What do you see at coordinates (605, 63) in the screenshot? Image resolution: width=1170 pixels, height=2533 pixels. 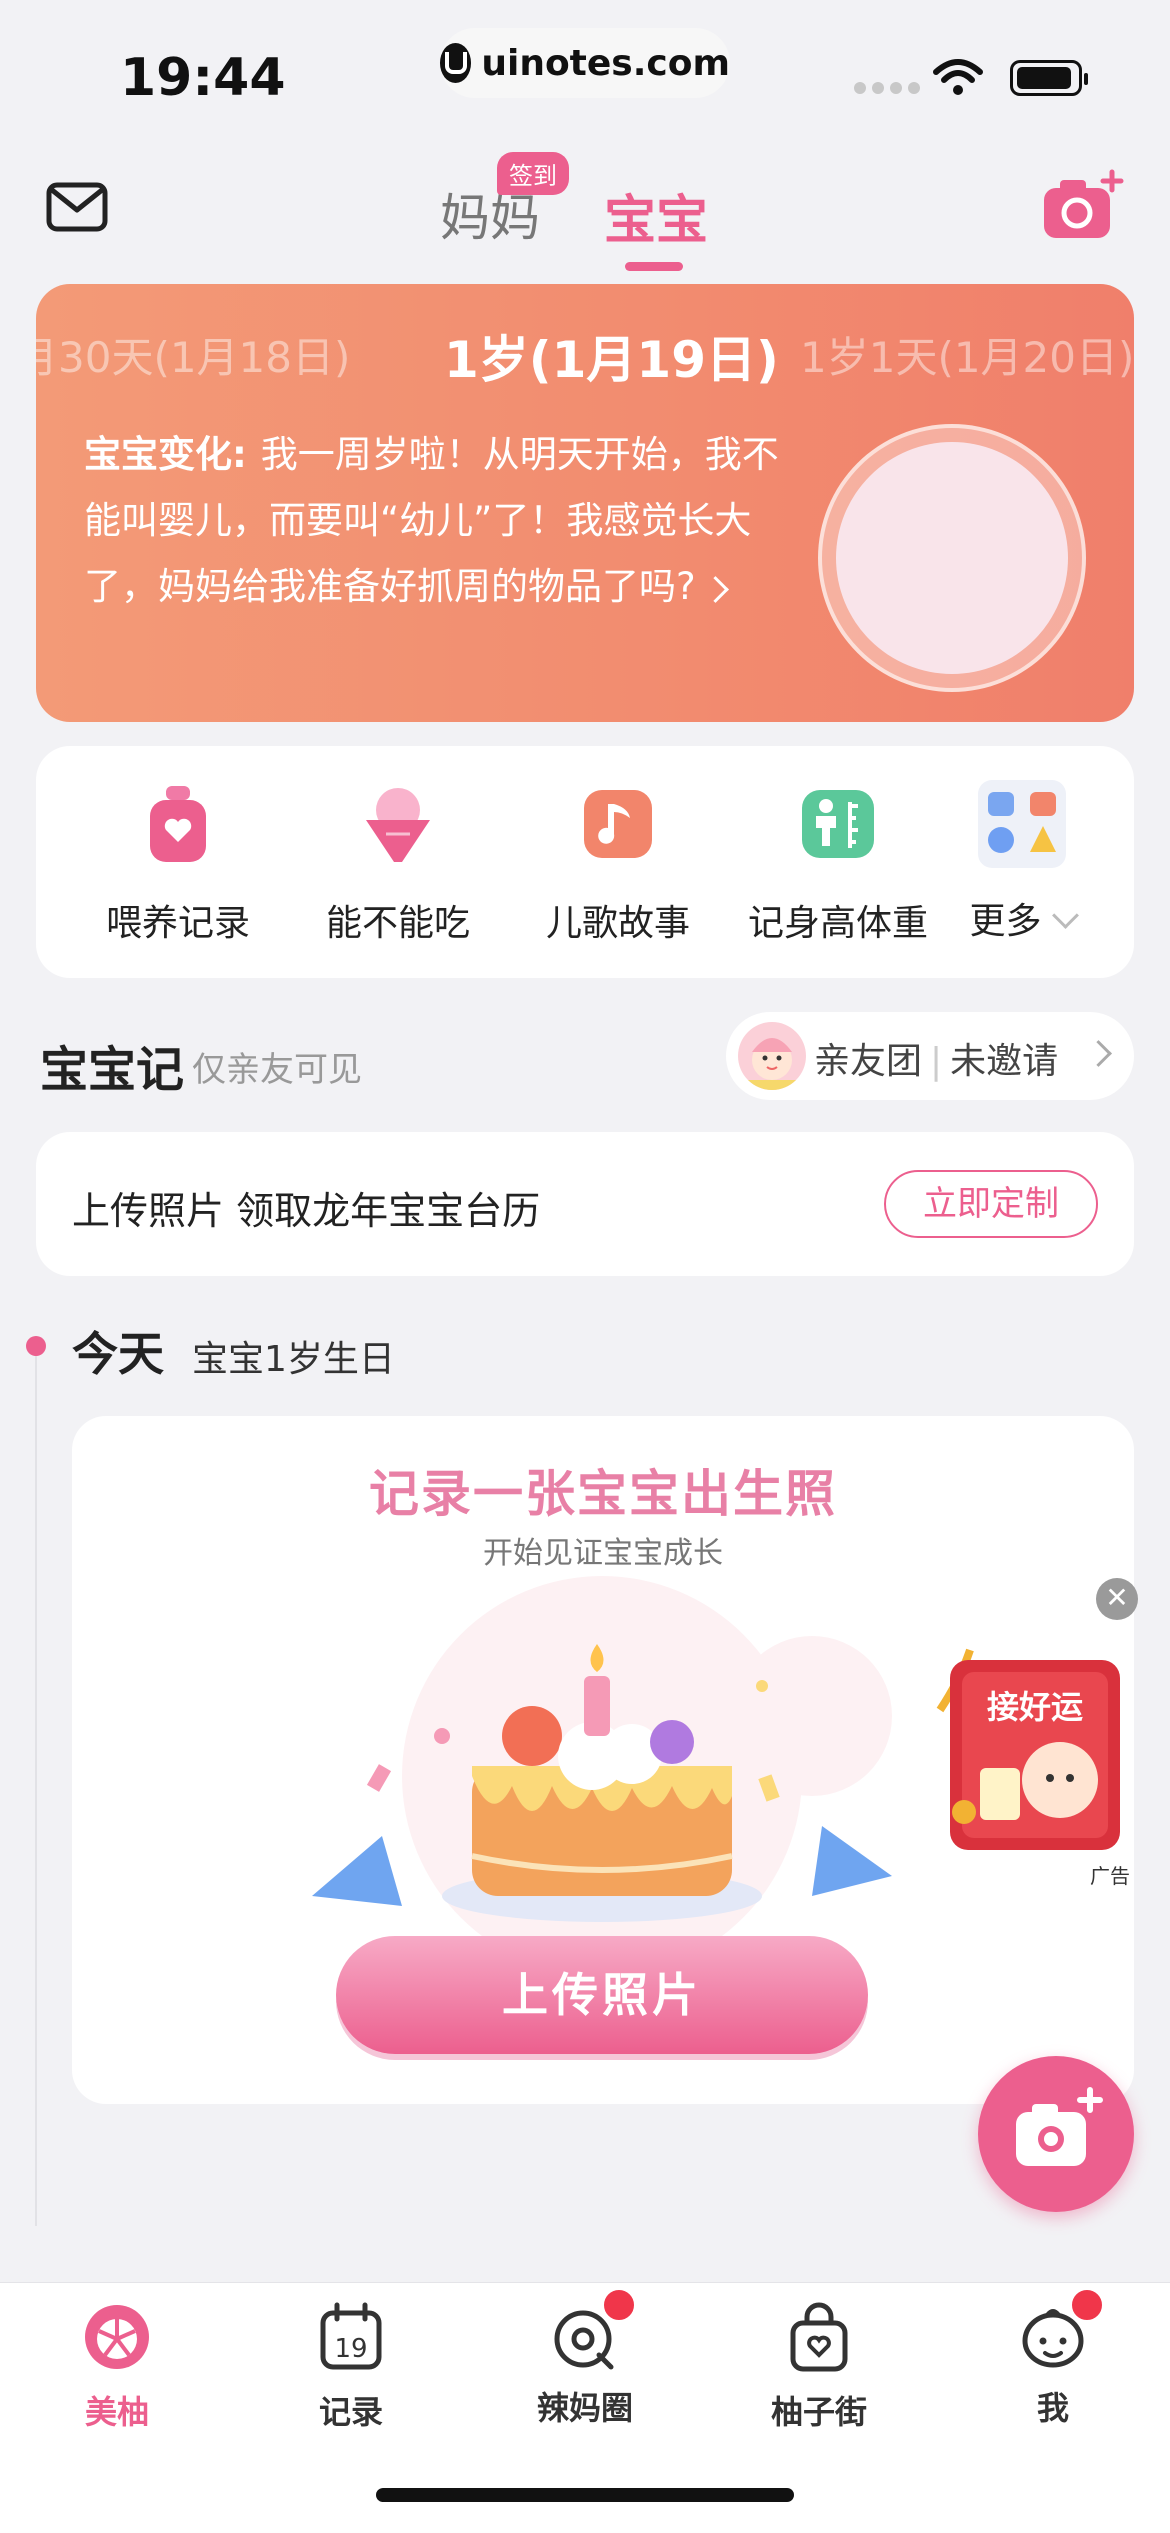 I see `url-text: uinotes.com` at bounding box center [605, 63].